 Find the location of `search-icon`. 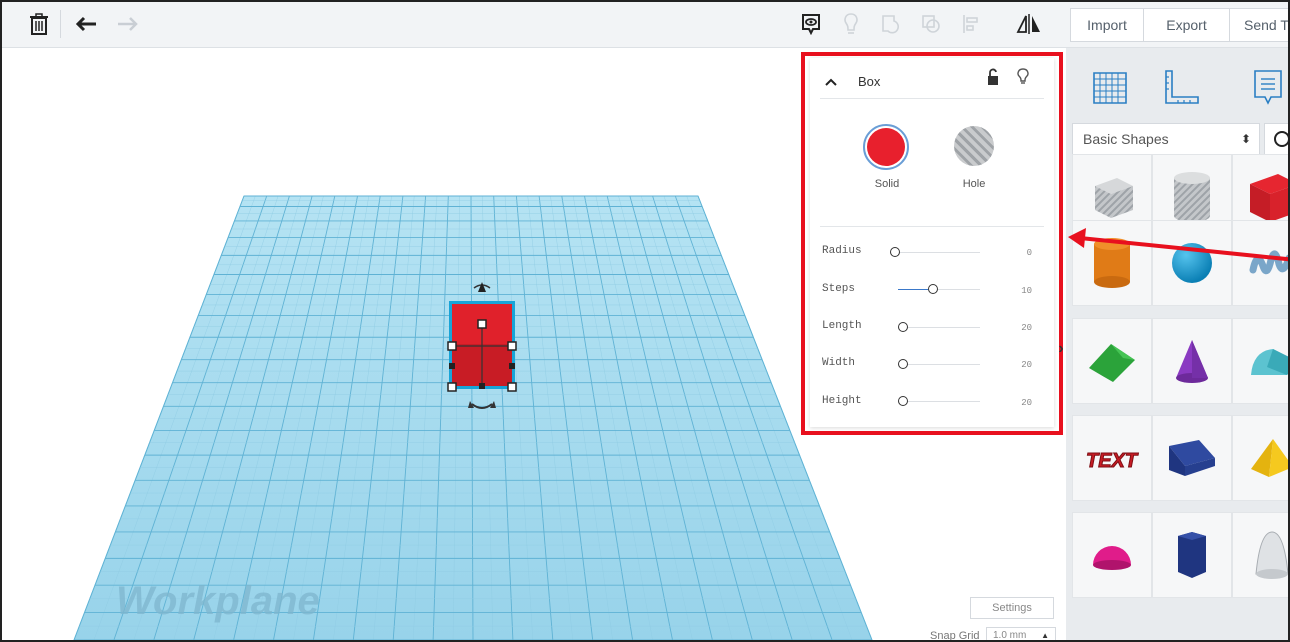

search-icon is located at coordinates (1281, 139).